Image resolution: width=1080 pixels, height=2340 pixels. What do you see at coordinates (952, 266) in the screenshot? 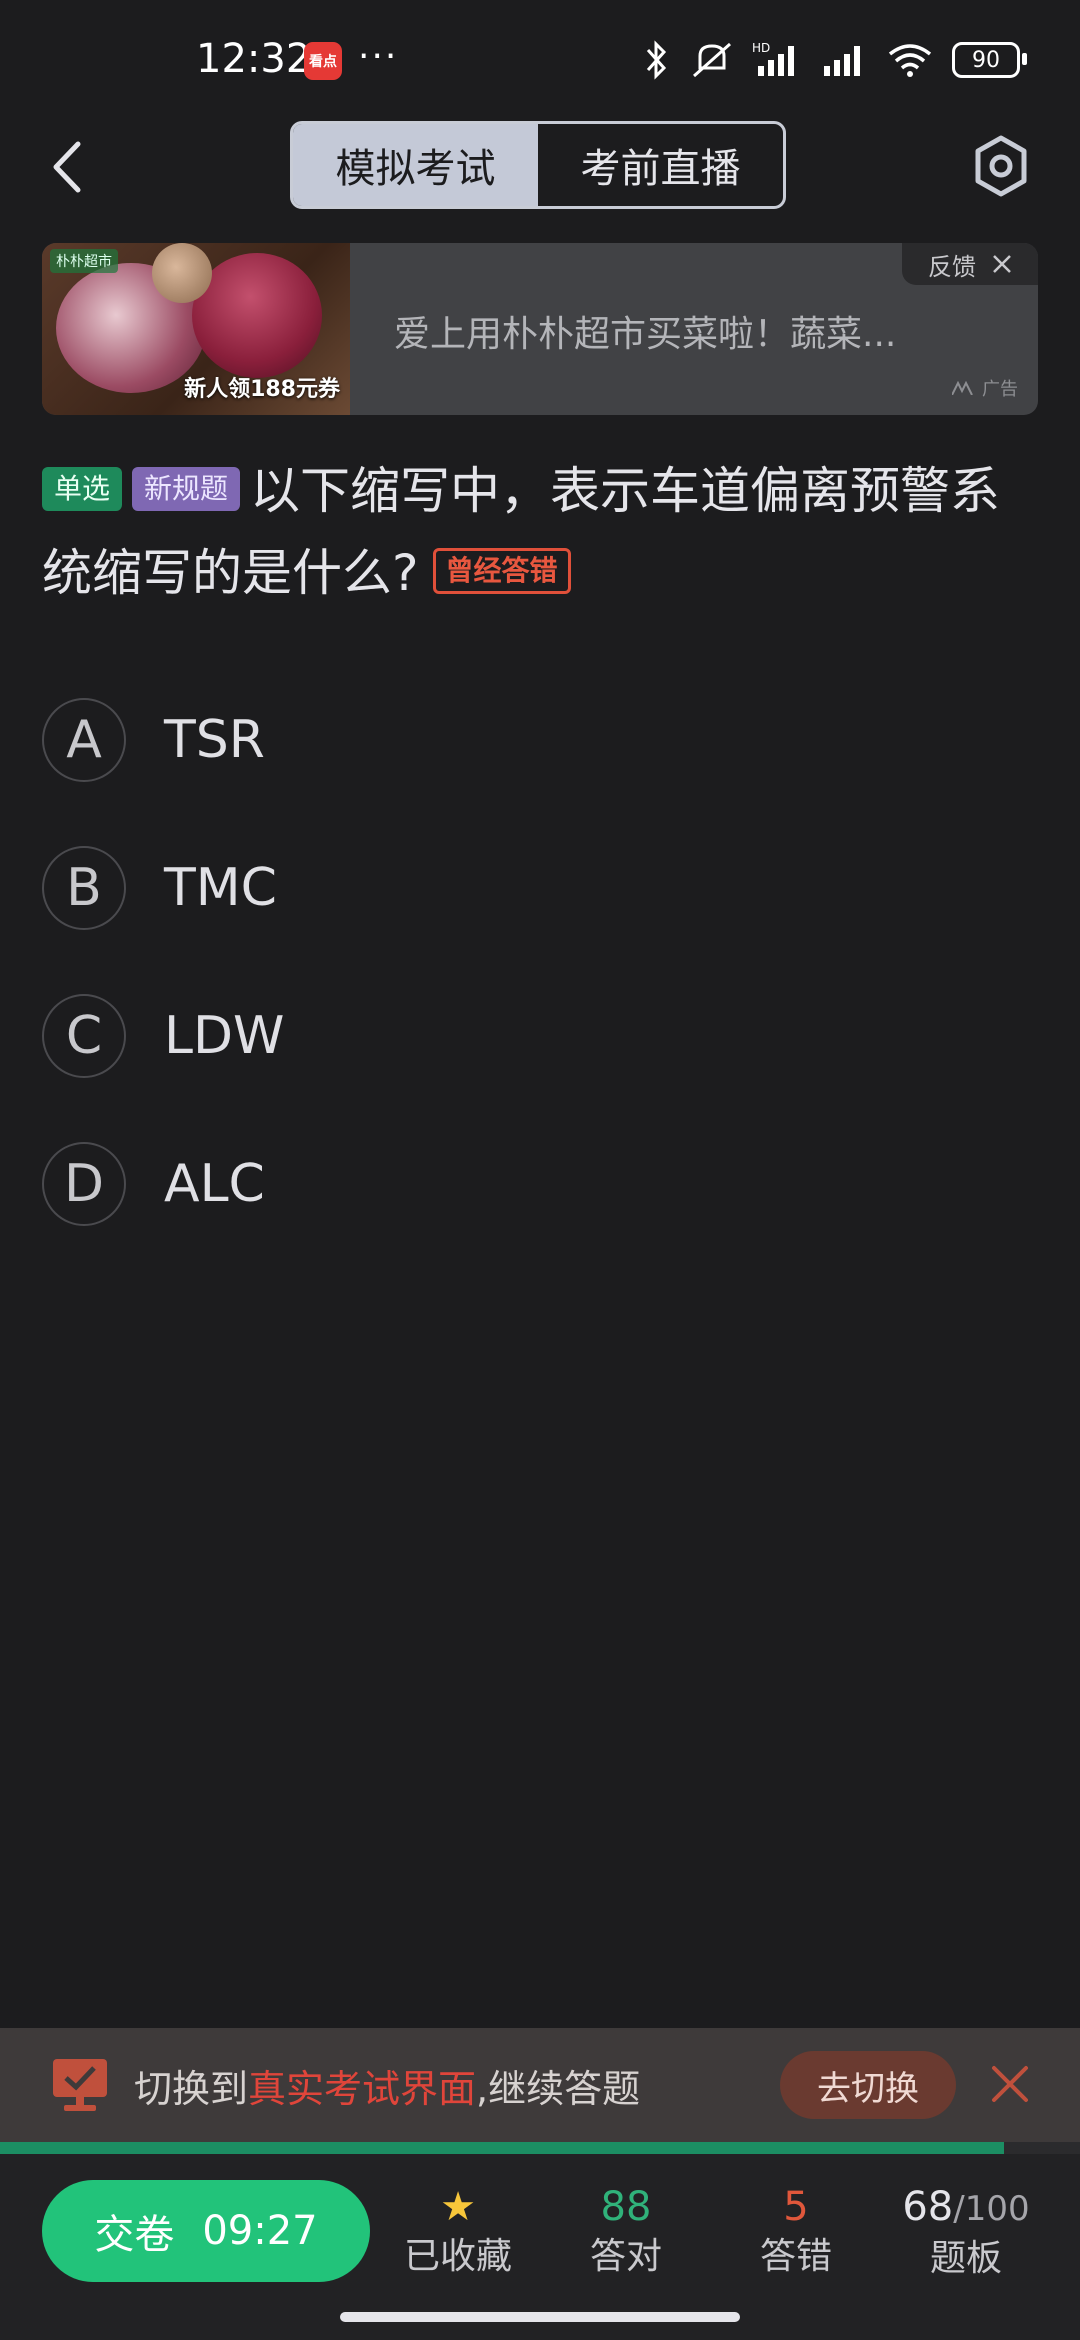
I see `ad-feedback-label: 反馈` at bounding box center [952, 266].